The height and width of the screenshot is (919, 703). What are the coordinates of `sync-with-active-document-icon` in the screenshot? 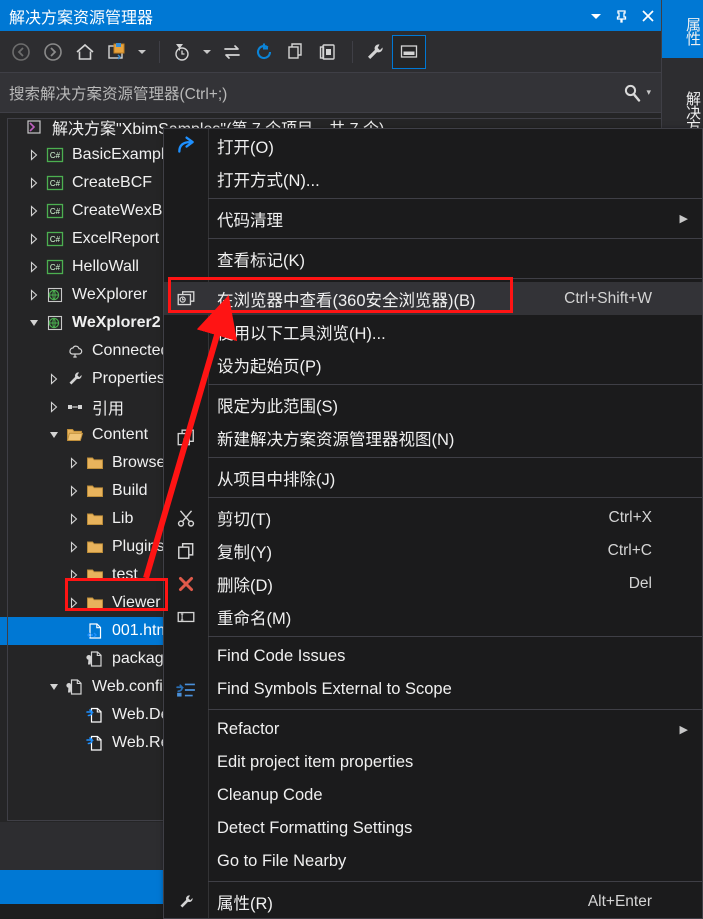 It's located at (117, 52).